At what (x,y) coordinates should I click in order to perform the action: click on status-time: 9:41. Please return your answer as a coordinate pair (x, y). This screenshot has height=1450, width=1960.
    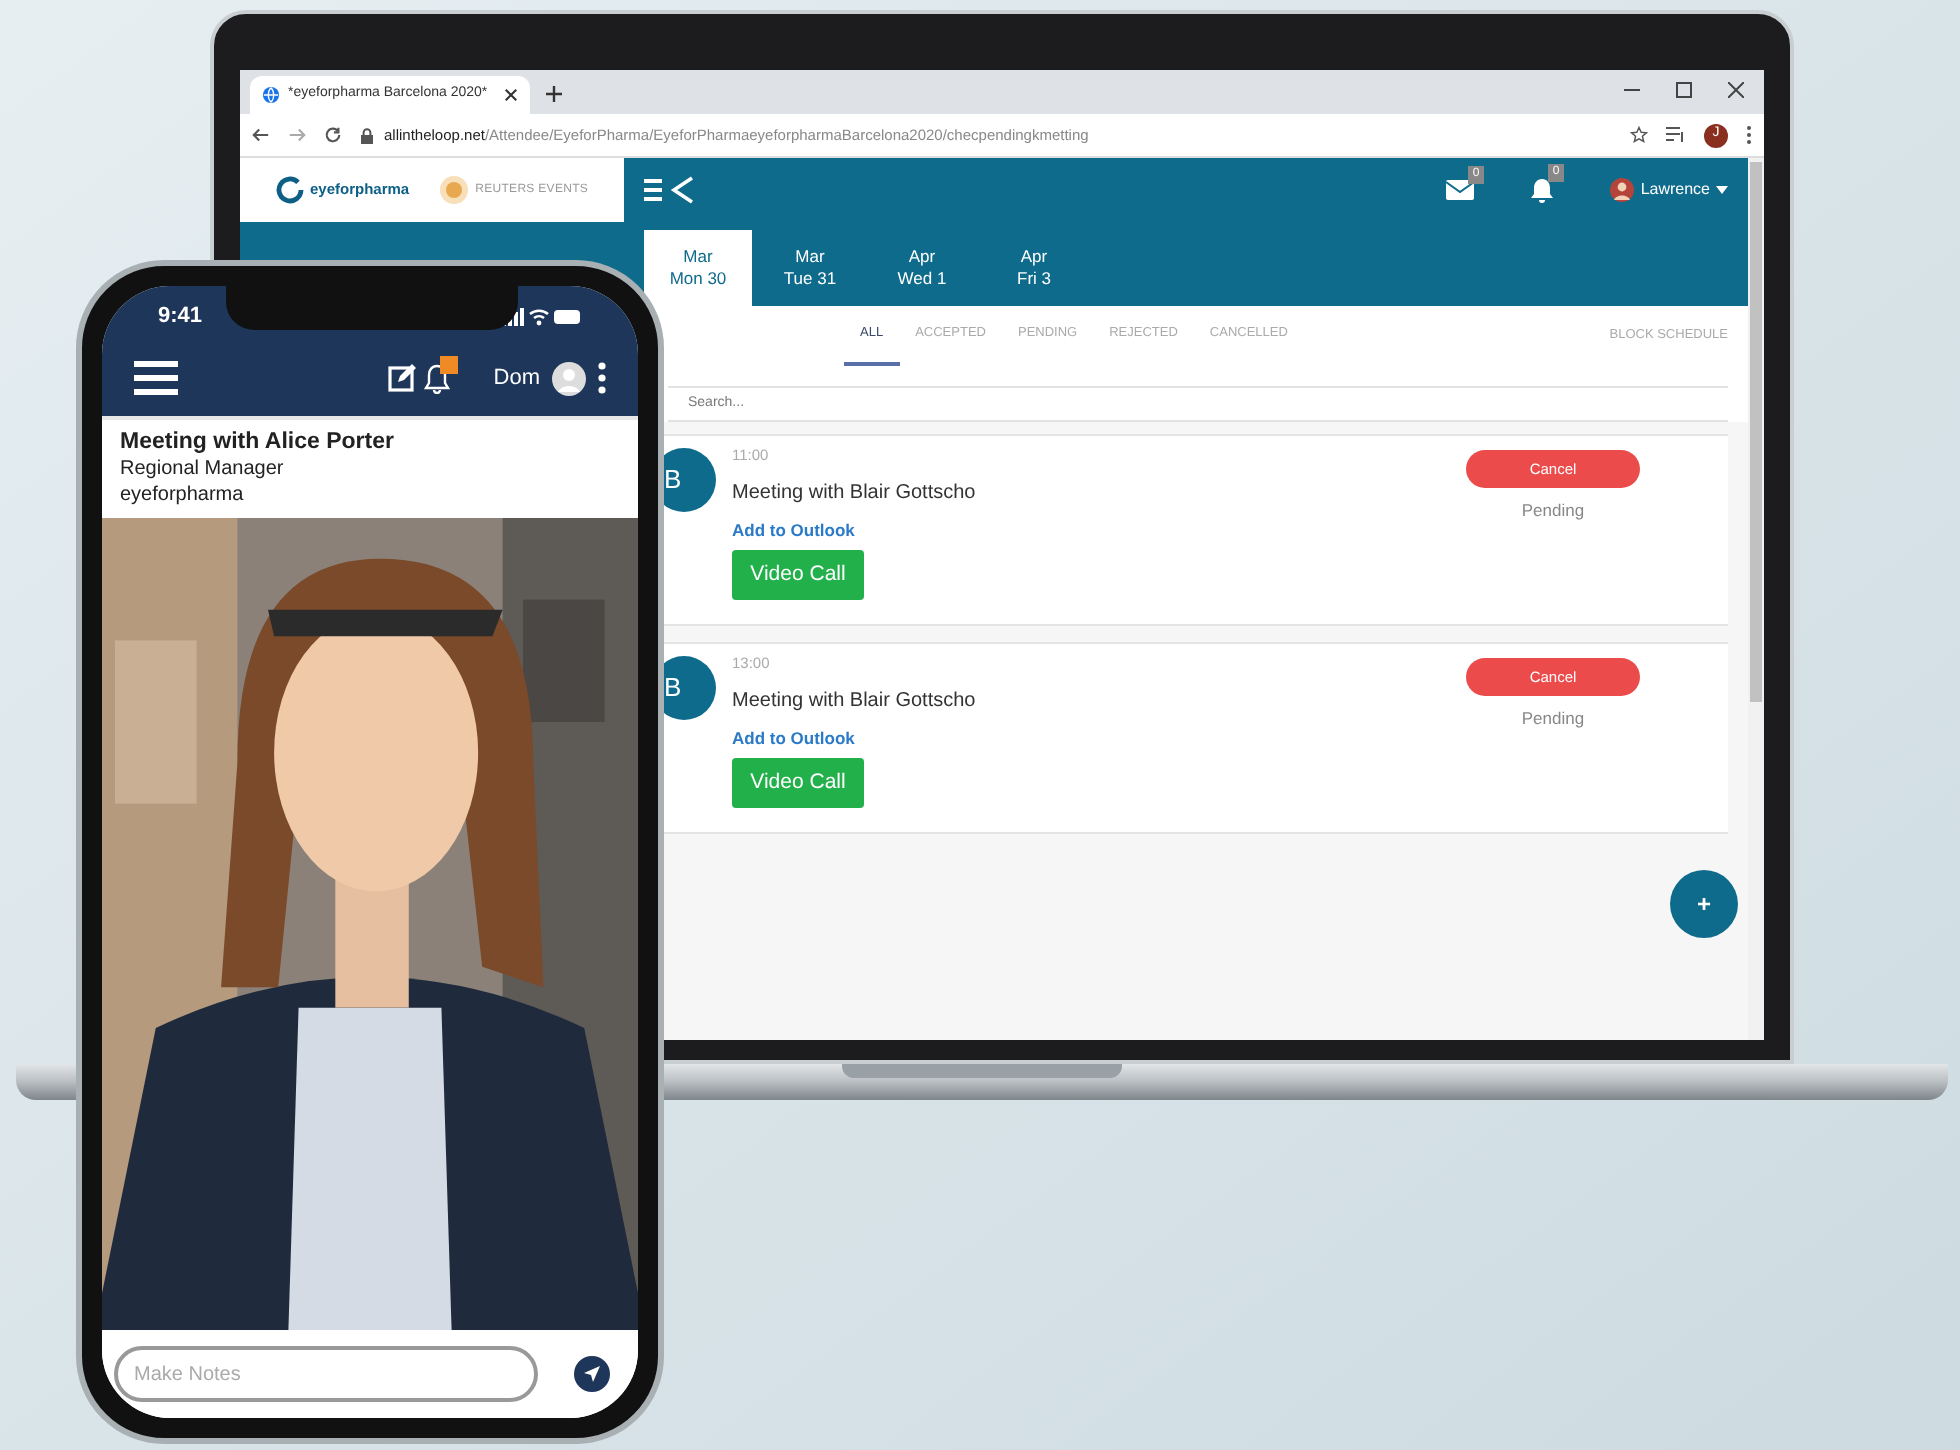
    Looking at the image, I should click on (180, 317).